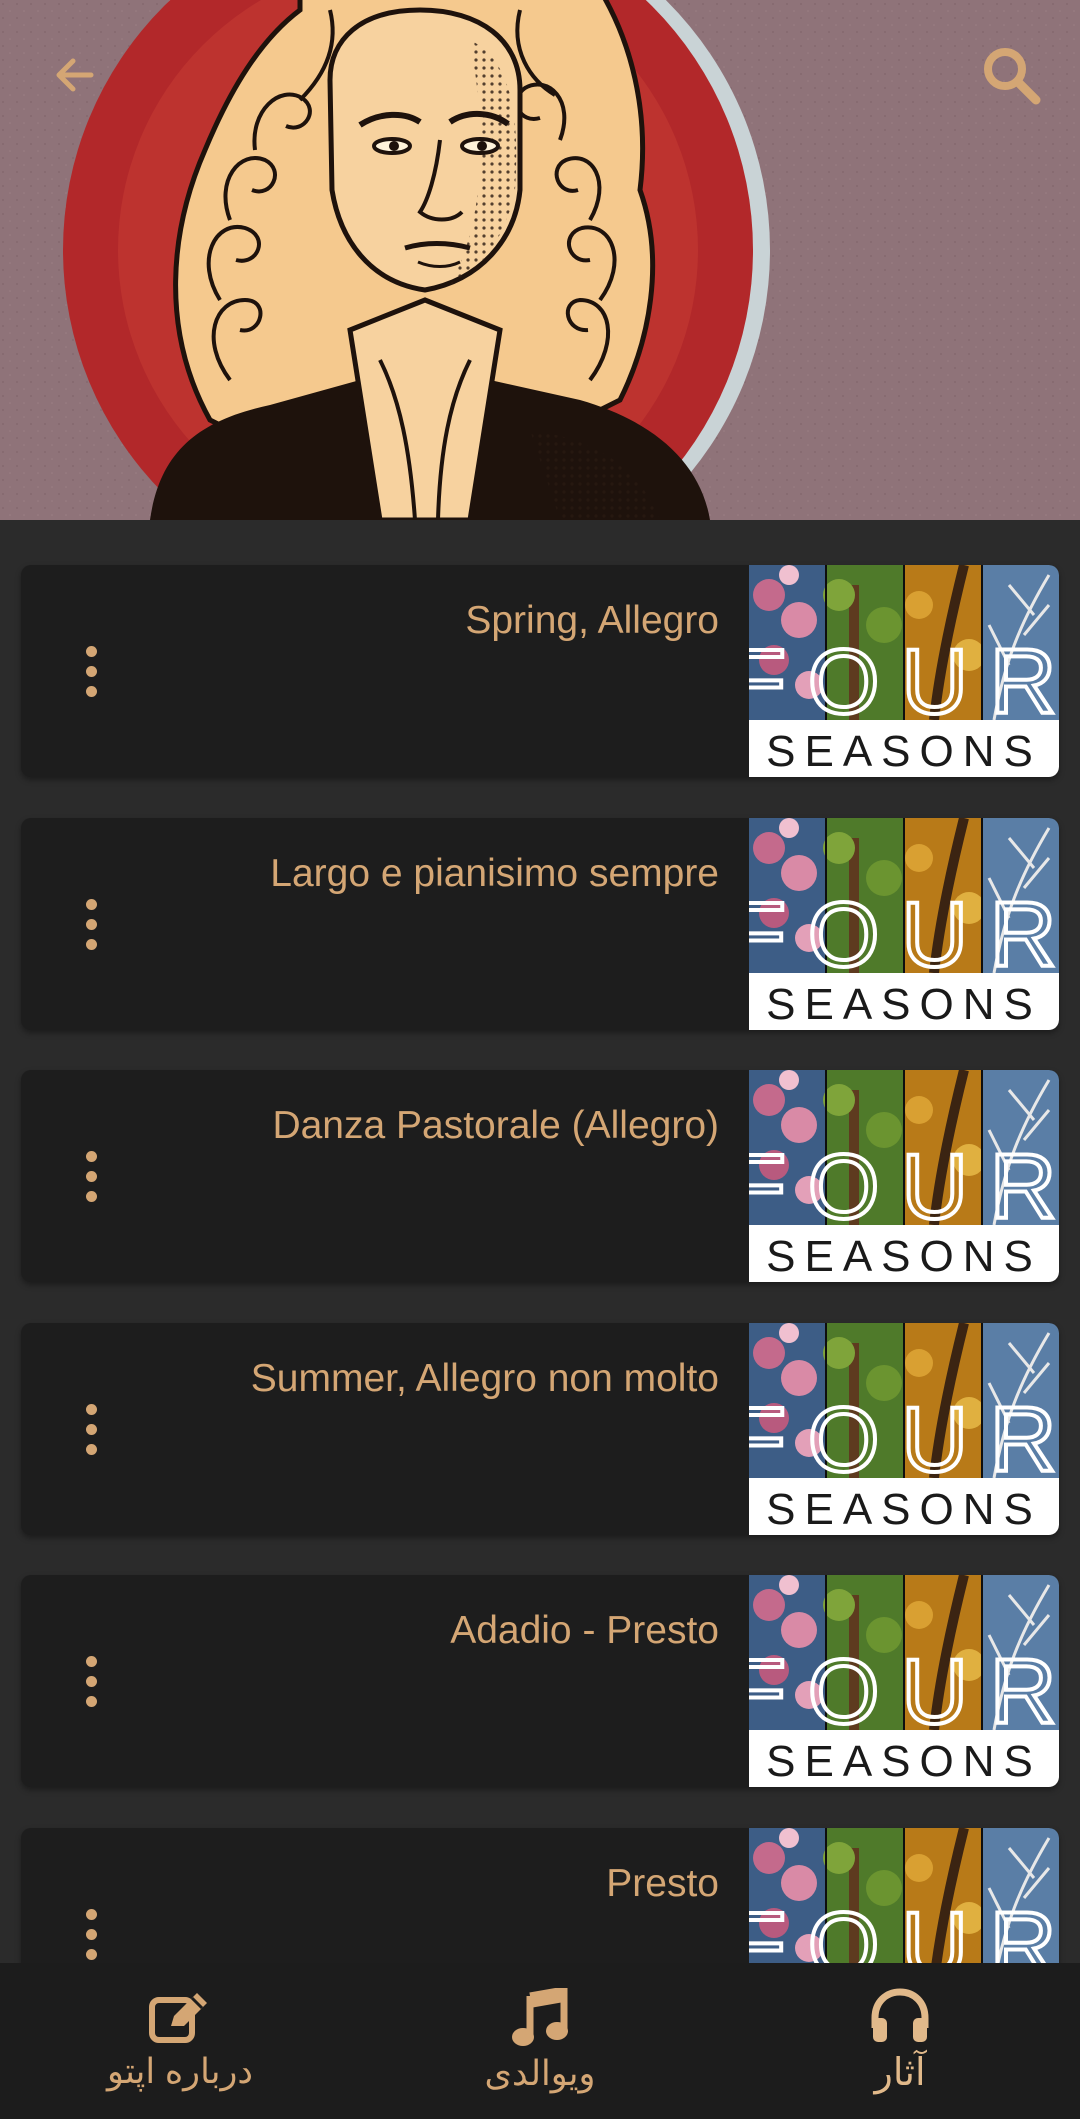 Image resolution: width=1080 pixels, height=2119 pixels. Describe the element at coordinates (540, 924) in the screenshot. I see `track-item: Largo e pianisimo sempre FOUR SEASONS` at that location.